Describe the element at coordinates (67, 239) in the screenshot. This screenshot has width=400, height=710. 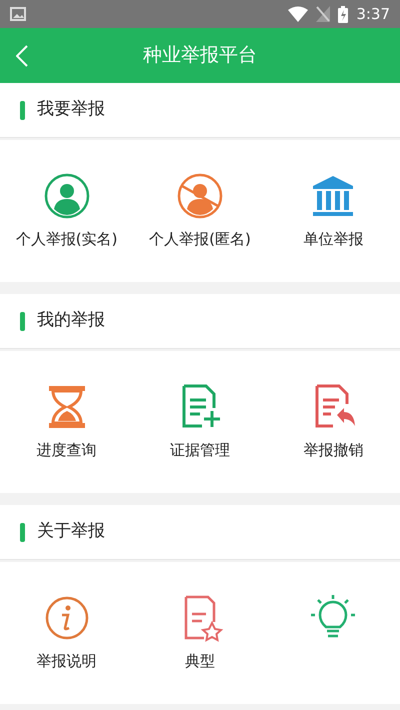
I see `menu-label: 个人举报(实名)` at that location.